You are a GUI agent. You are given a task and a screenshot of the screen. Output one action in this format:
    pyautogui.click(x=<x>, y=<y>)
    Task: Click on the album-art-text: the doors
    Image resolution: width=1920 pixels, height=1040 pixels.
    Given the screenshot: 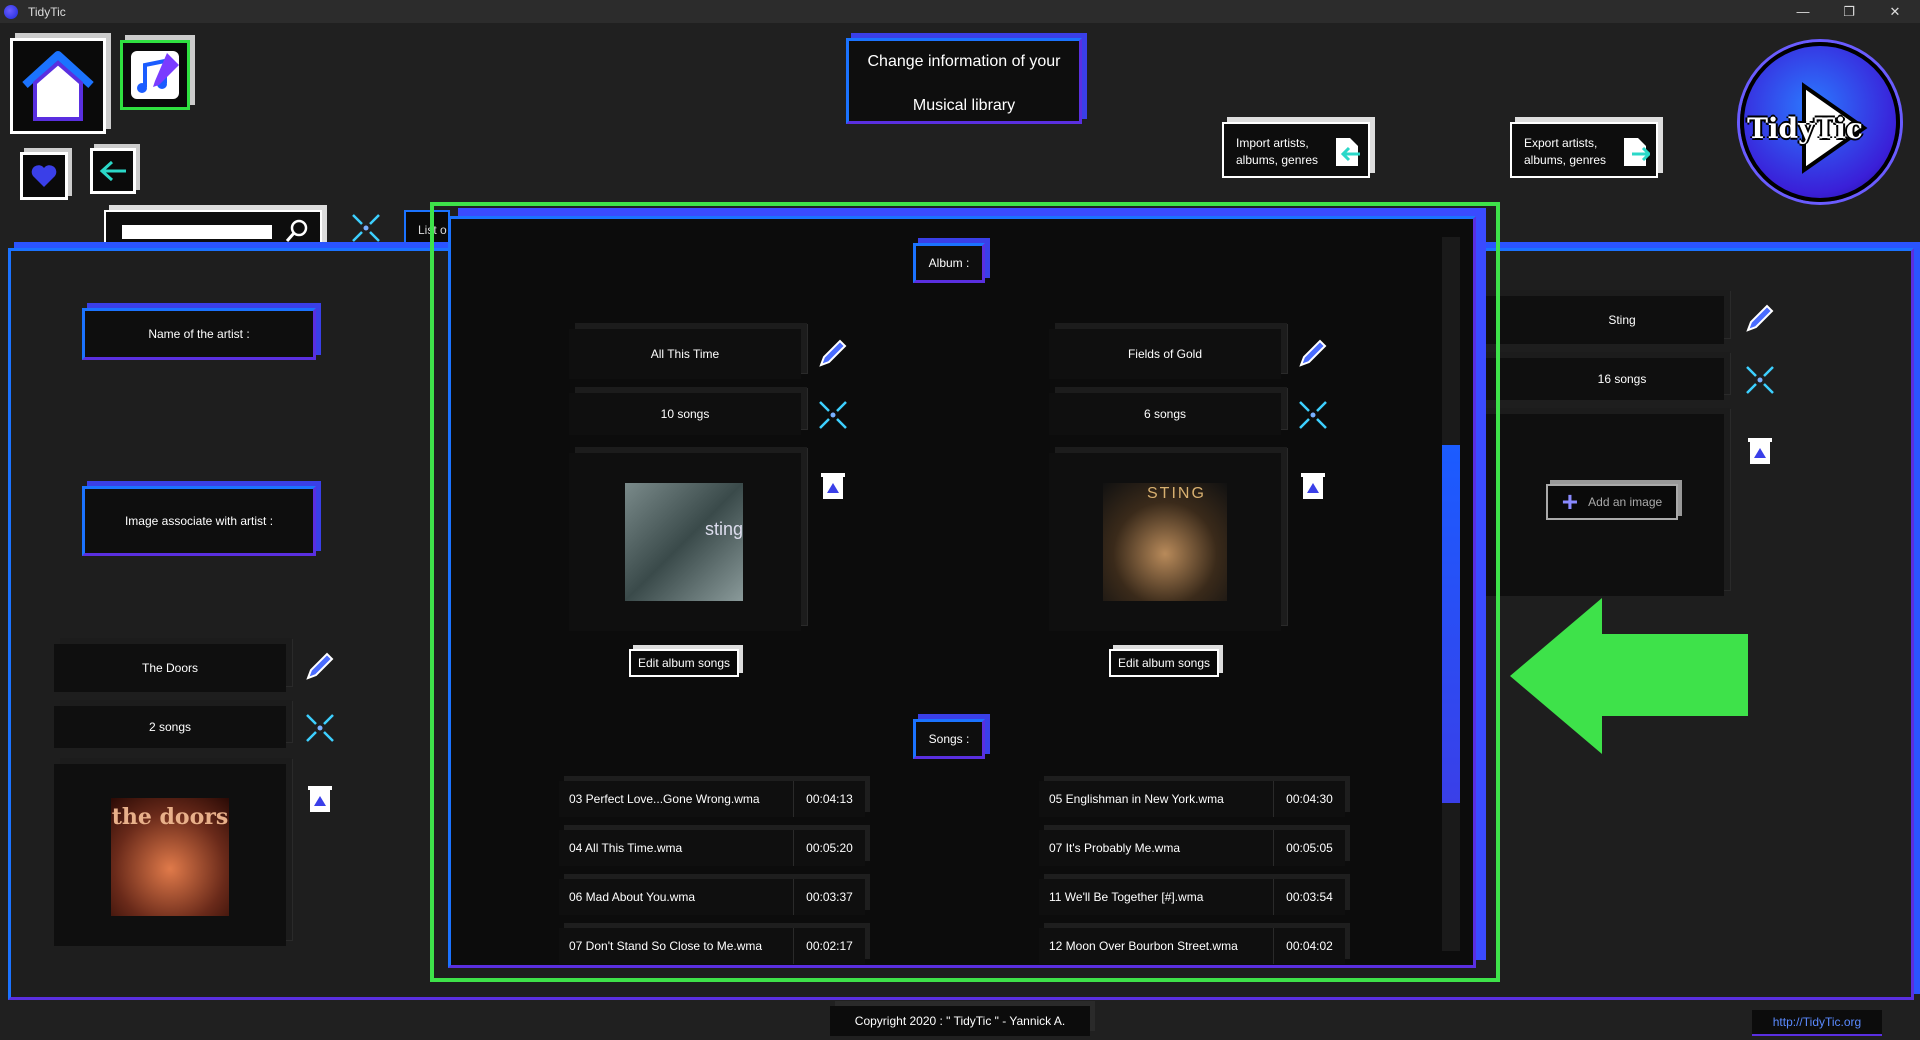 What is the action you would take?
    pyautogui.click(x=170, y=817)
    